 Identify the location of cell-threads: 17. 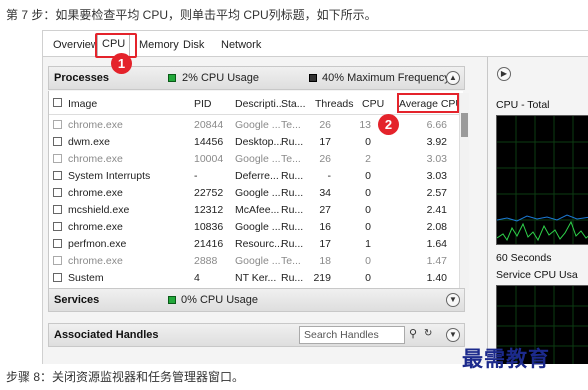
(325, 142).